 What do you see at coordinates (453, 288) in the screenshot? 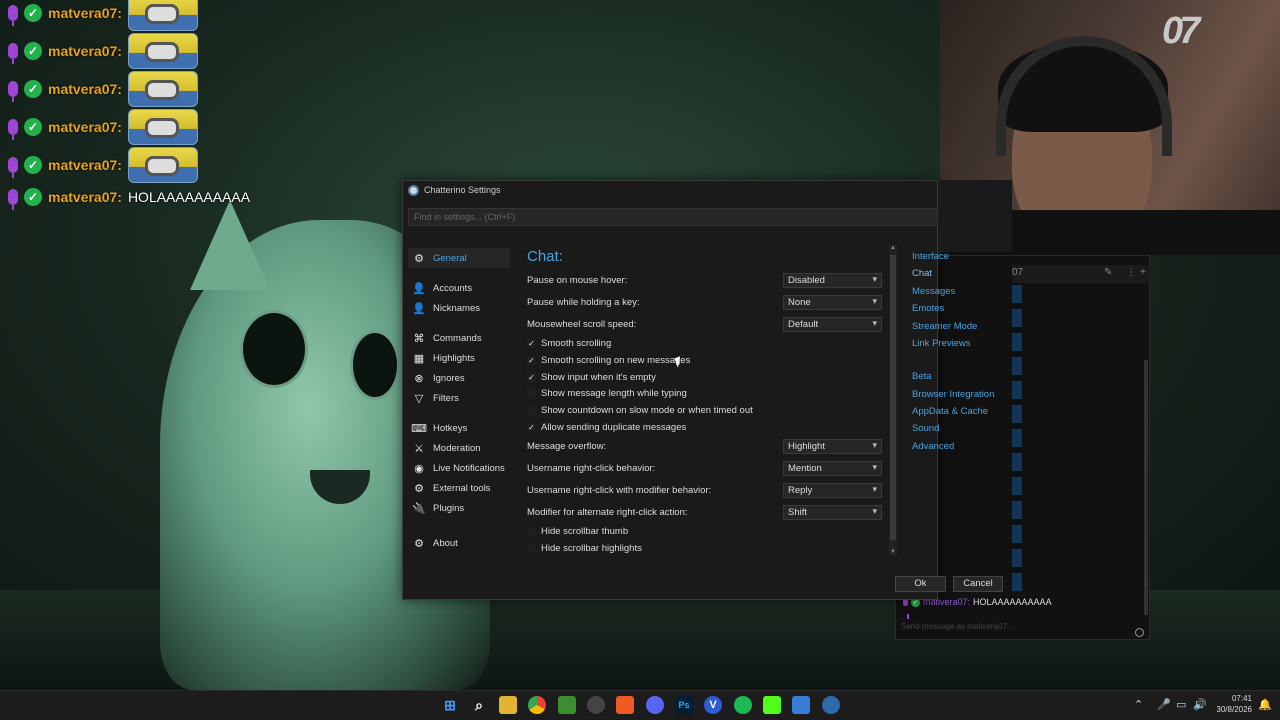
I see `nav-label: Accounts` at bounding box center [453, 288].